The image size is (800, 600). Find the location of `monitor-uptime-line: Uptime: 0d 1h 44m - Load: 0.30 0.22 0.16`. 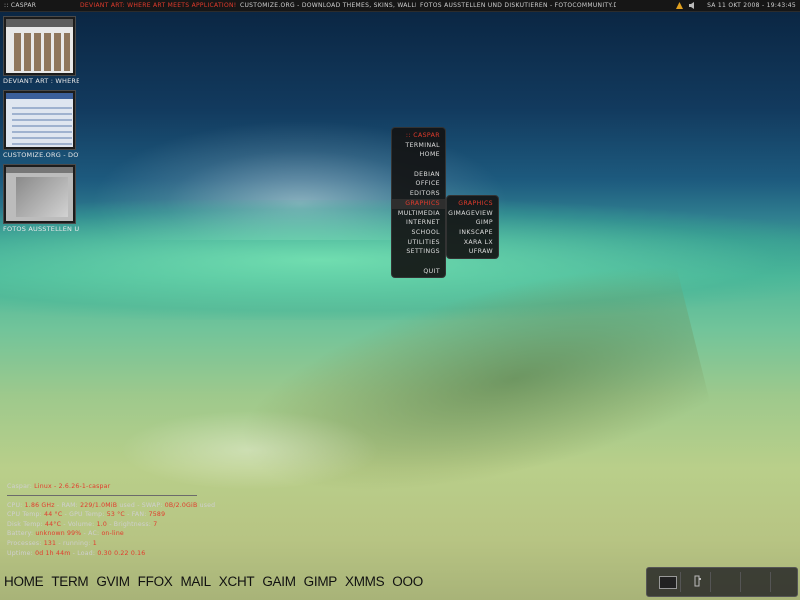

monitor-uptime-line: Uptime: 0d 1h 44m - Load: 0.30 0.22 0.16 is located at coordinates (112, 554).